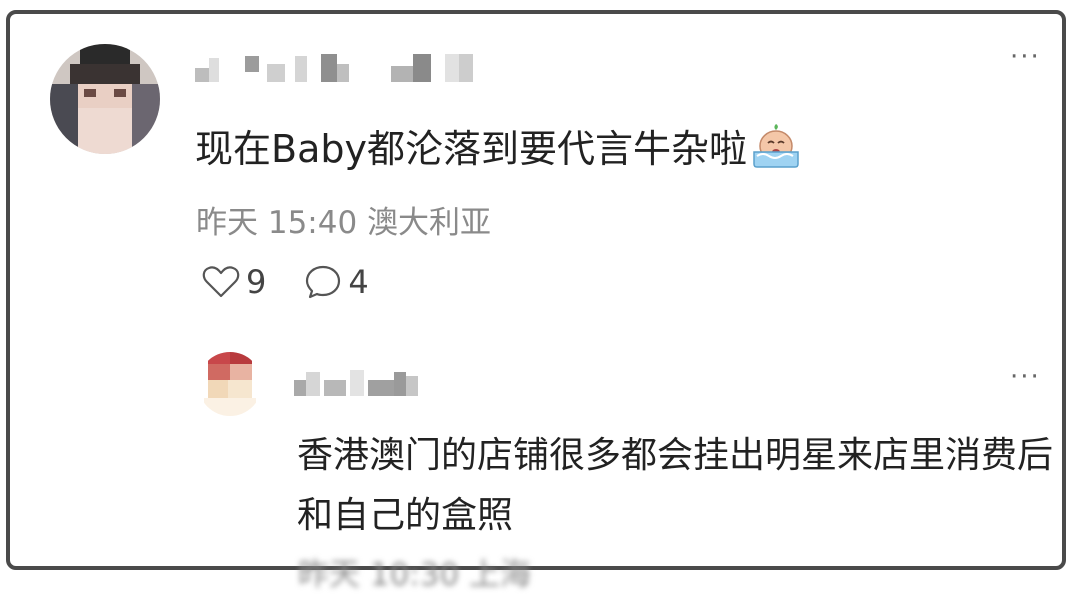 The image size is (1080, 594). Describe the element at coordinates (221, 282) in the screenshot. I see `heart-icon` at that location.